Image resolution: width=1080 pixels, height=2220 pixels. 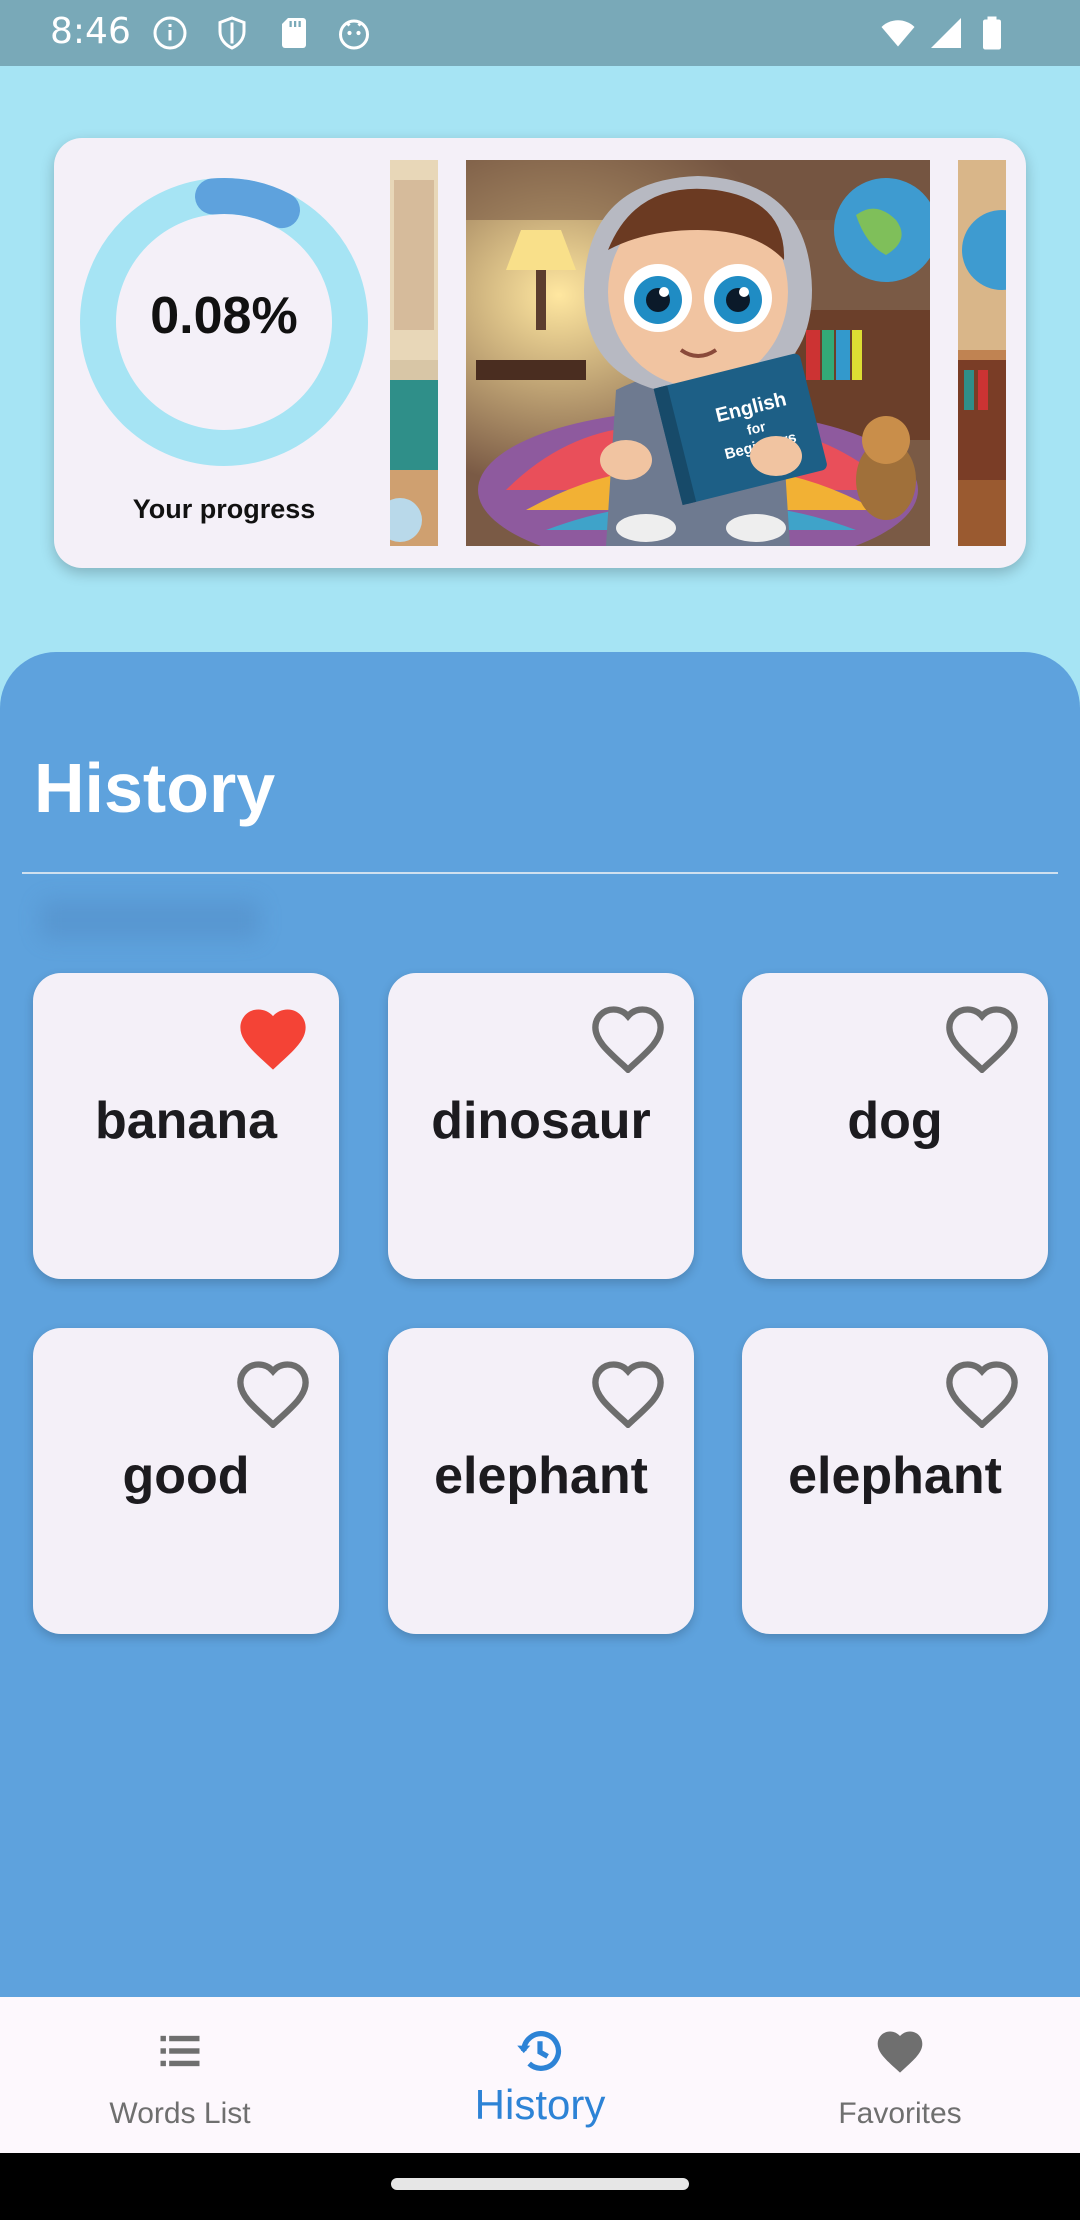 What do you see at coordinates (898, 33) in the screenshot?
I see `wifi-icon` at bounding box center [898, 33].